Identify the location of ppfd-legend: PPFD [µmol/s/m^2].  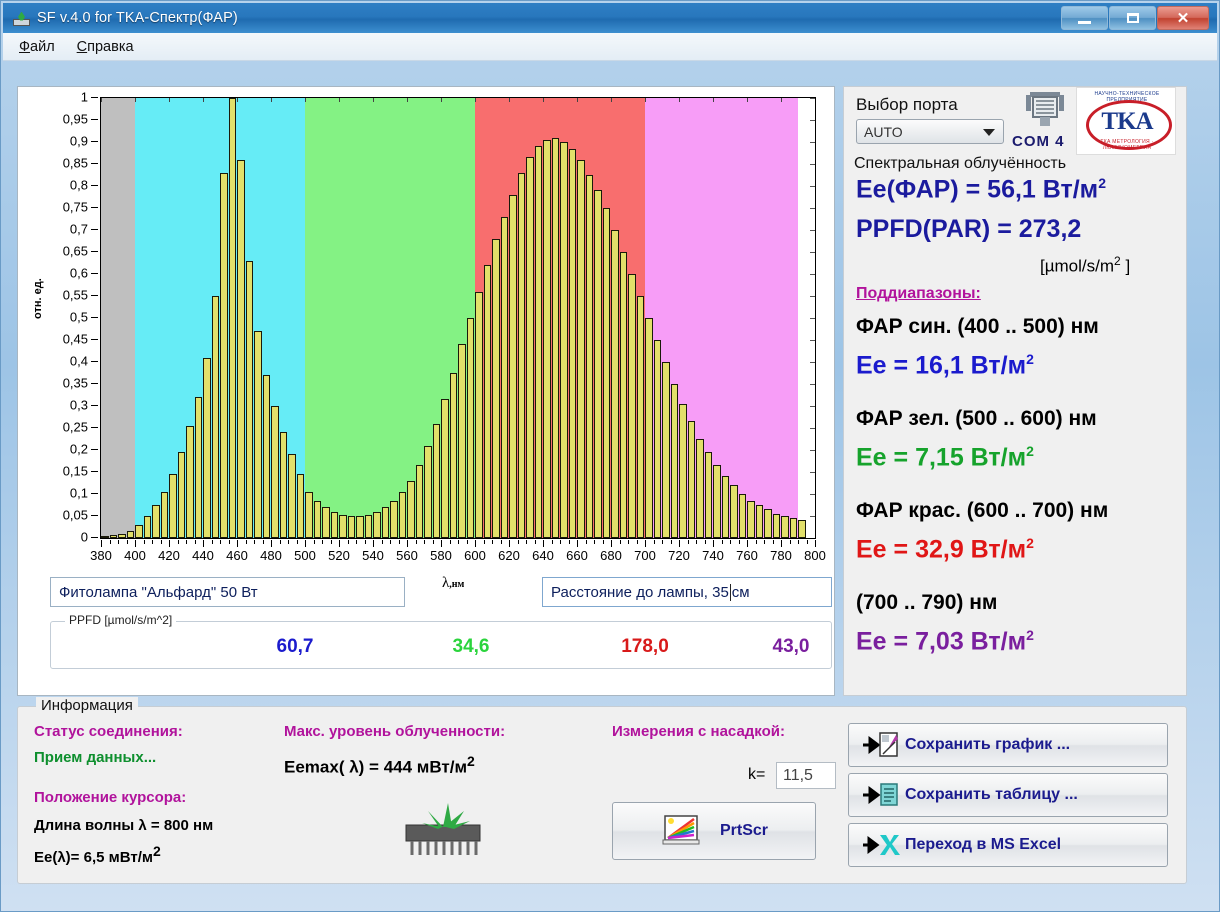
(121, 620).